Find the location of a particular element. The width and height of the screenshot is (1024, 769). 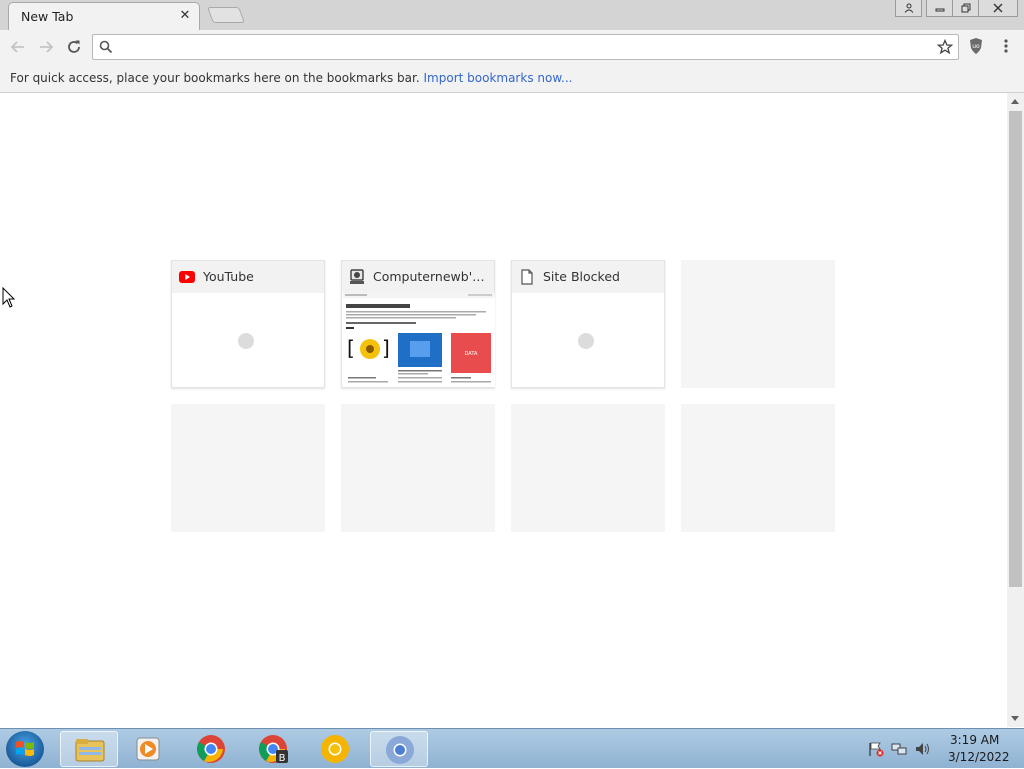

taskbar-chrome-canary is located at coordinates (335, 749).